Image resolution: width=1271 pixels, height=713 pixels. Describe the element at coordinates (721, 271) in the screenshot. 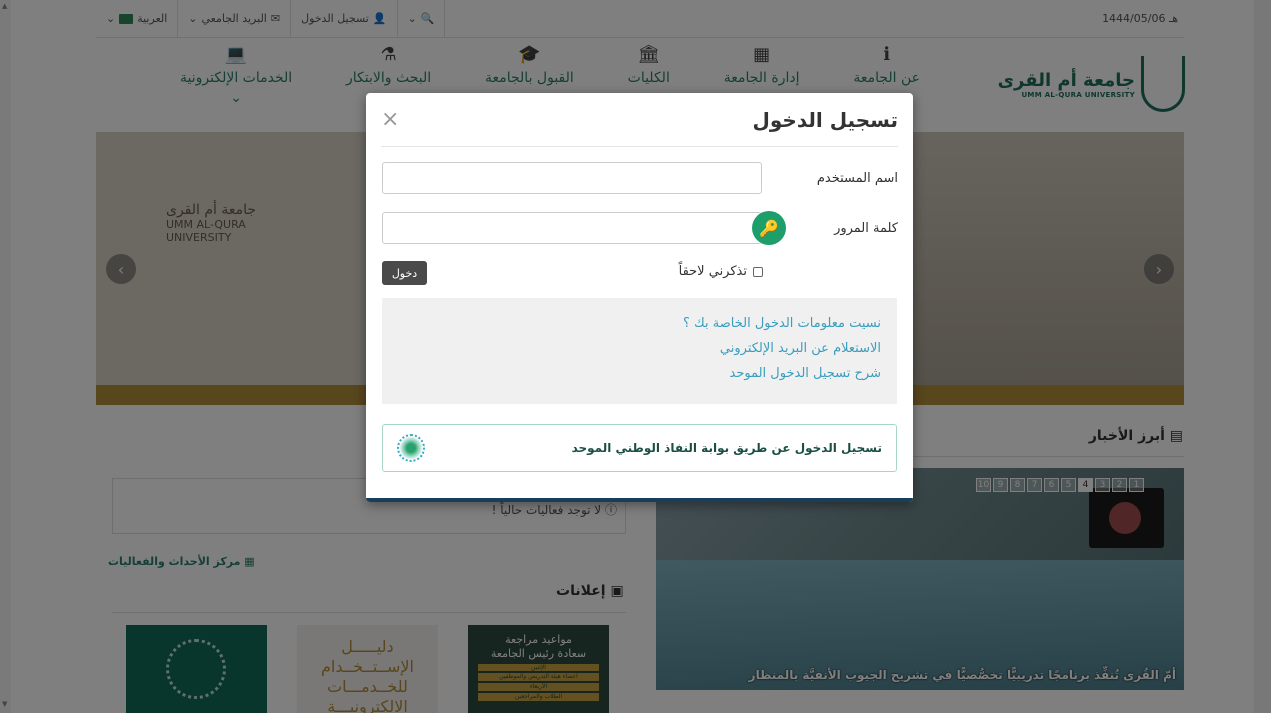

I see `remember-me: تذكرني لاحقاً` at that location.